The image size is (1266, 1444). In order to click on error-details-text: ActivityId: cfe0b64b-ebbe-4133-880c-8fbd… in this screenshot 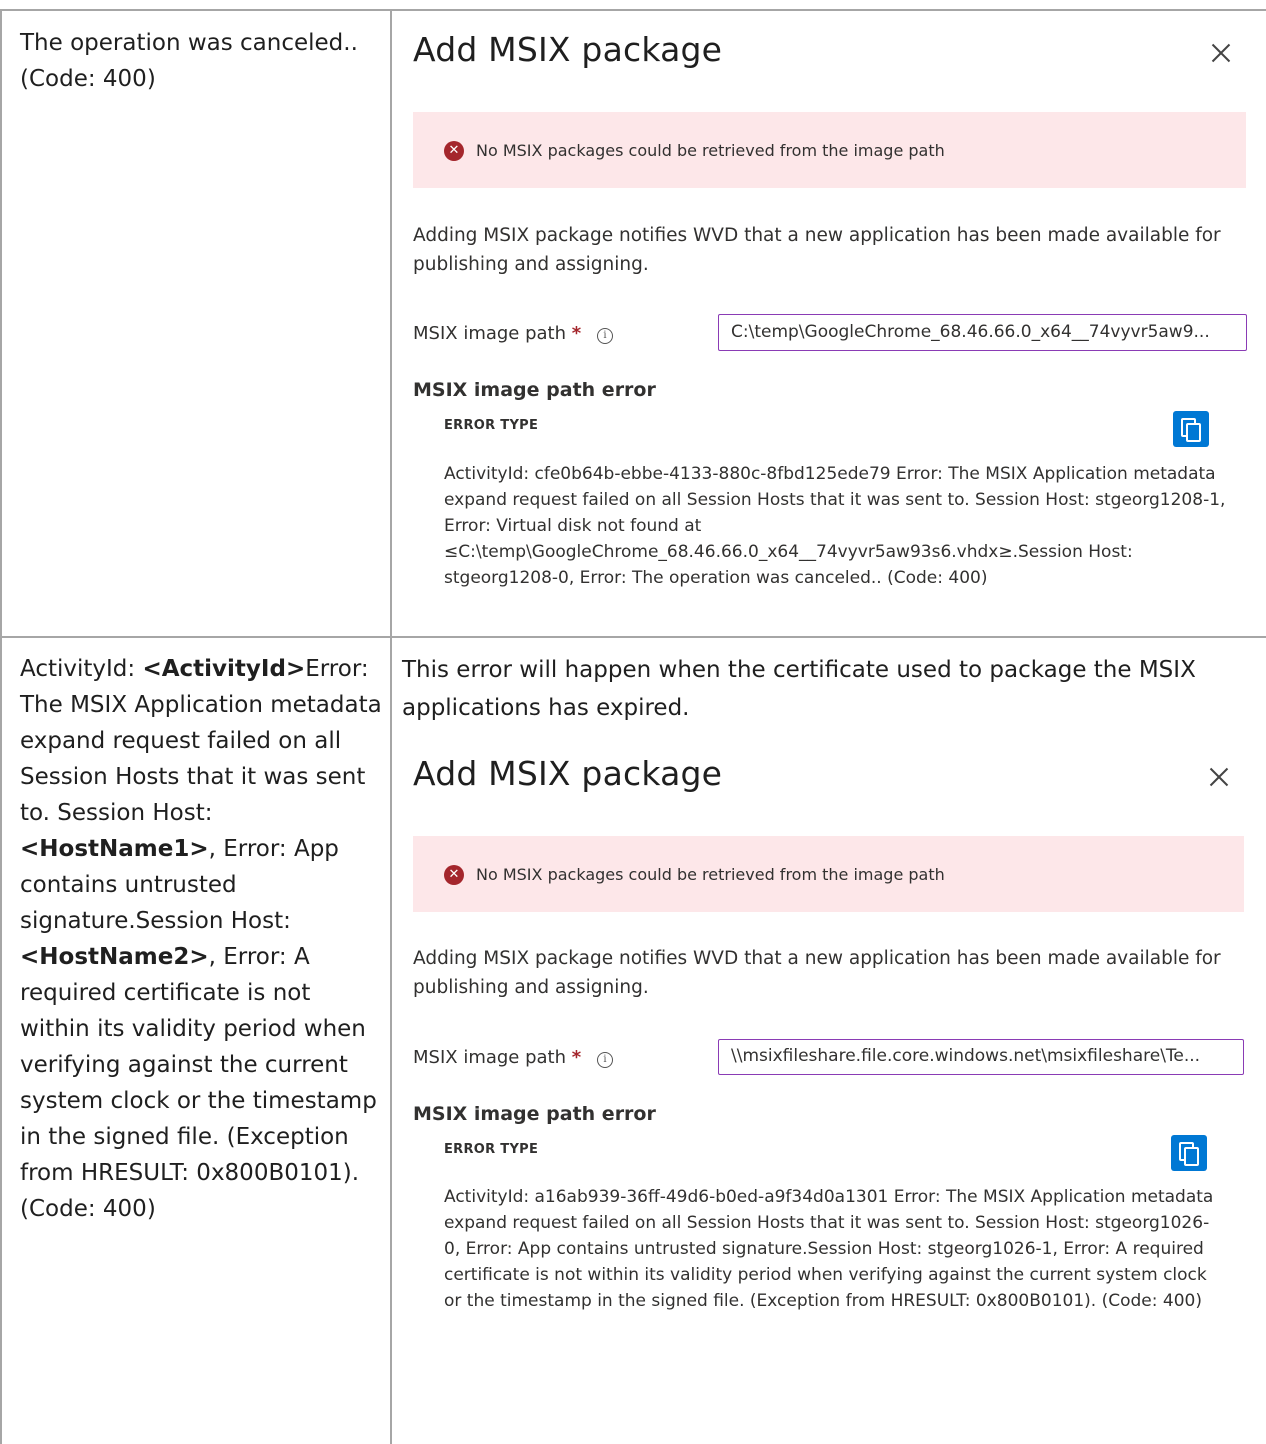, I will do `click(835, 526)`.